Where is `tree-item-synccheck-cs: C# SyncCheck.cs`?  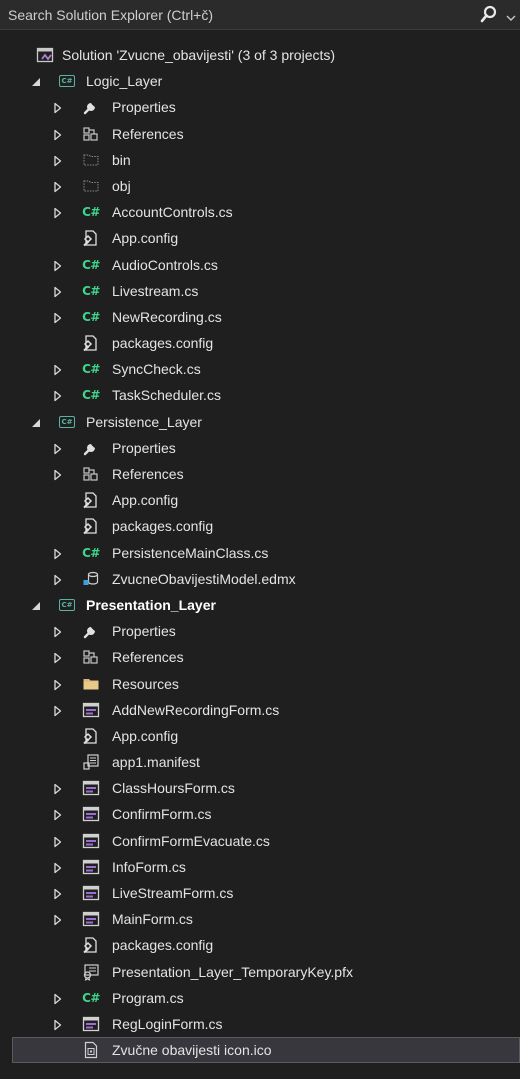
tree-item-synccheck-cs: C# SyncCheck.cs is located at coordinates (260, 369).